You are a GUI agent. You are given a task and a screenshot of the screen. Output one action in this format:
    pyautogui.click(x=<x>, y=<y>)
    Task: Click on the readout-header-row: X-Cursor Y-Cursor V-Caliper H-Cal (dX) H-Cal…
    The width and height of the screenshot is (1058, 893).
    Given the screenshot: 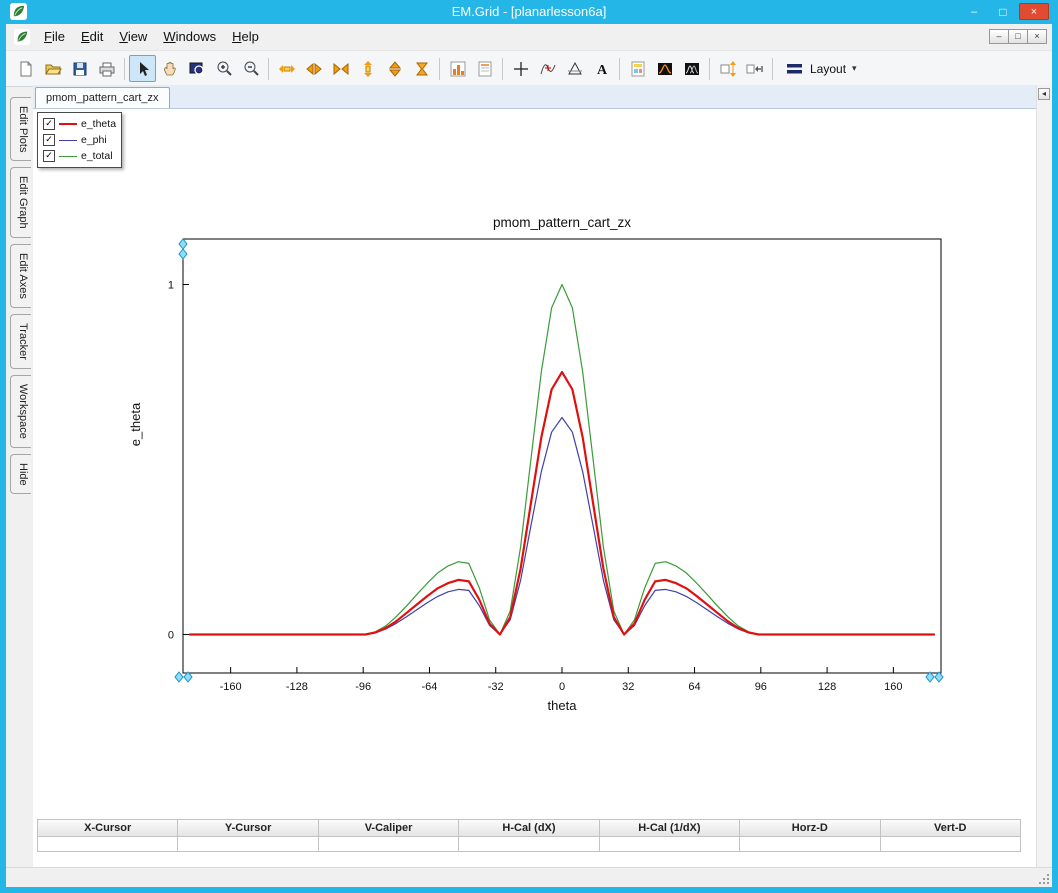 What is the action you would take?
    pyautogui.click(x=529, y=828)
    